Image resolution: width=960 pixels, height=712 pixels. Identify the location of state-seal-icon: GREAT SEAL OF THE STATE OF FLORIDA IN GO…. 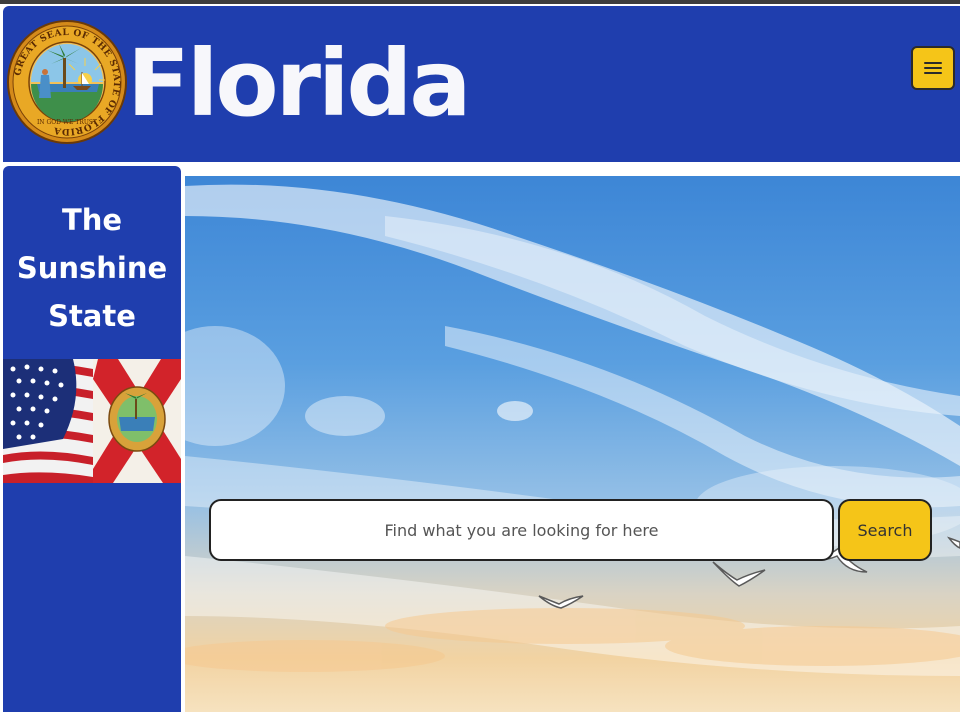
(67, 82).